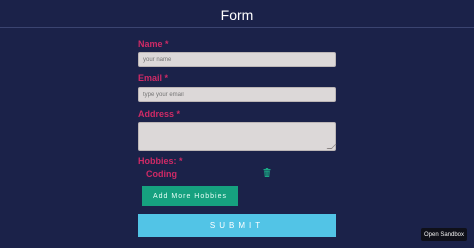 This screenshot has width=474, height=248. What do you see at coordinates (444, 234) in the screenshot?
I see `open-sandbox-button: Open Sandbox` at bounding box center [444, 234].